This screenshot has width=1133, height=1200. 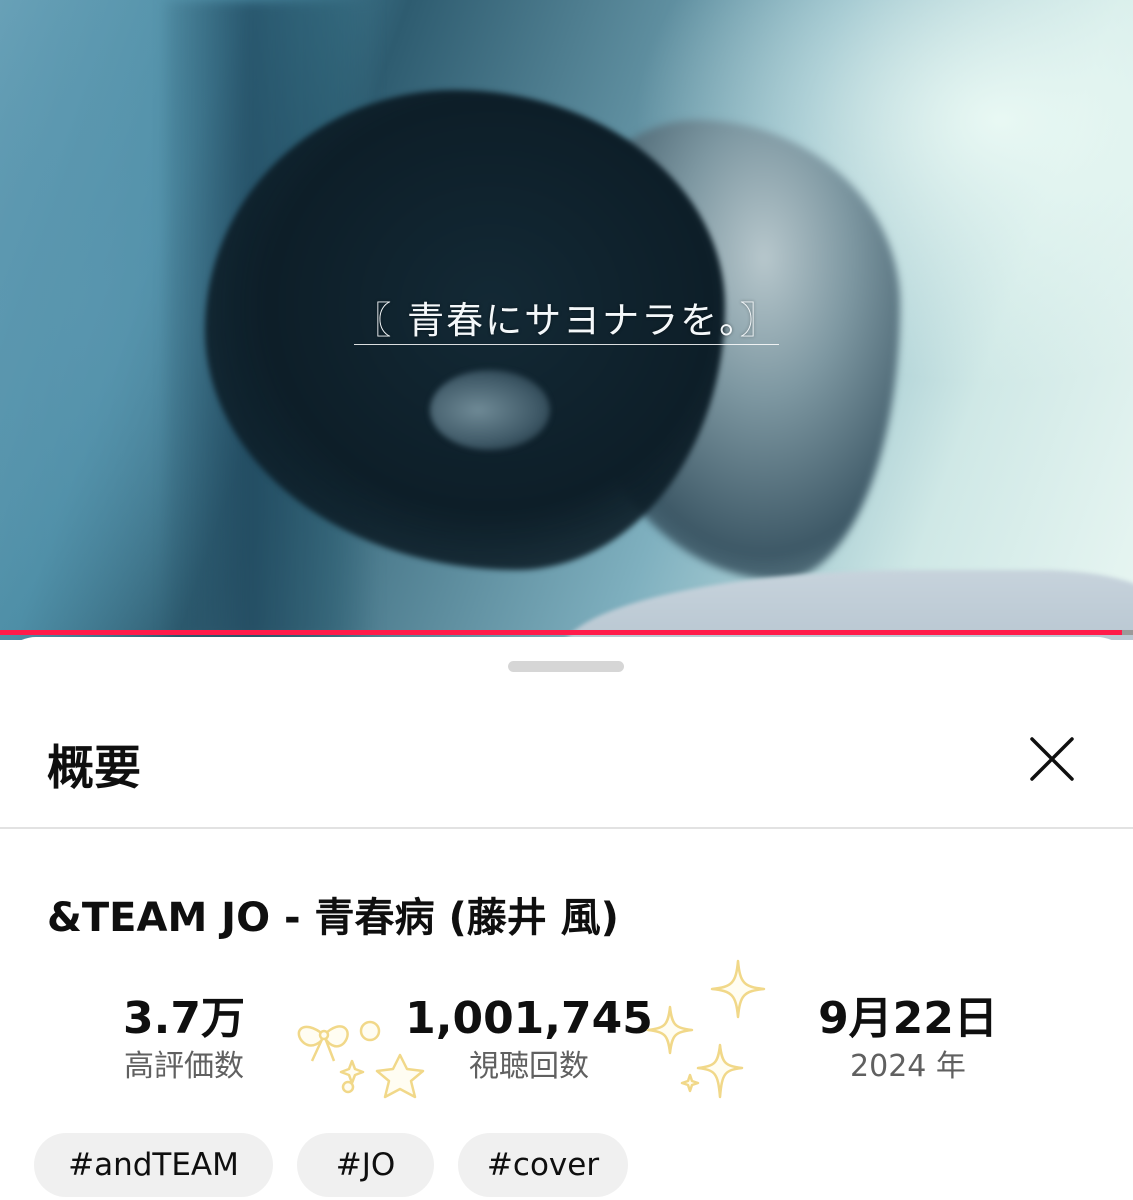 I want to click on hashtag-cover: #cover, so click(x=543, y=1165).